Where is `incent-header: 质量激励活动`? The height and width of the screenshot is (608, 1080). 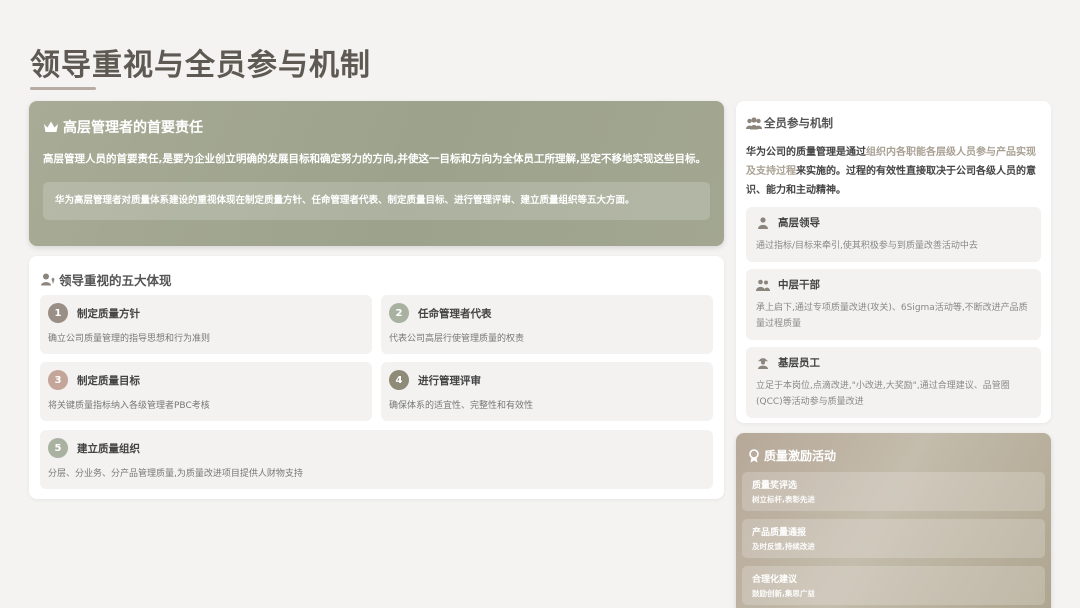 incent-header: 质量激励活动 is located at coordinates (893, 455).